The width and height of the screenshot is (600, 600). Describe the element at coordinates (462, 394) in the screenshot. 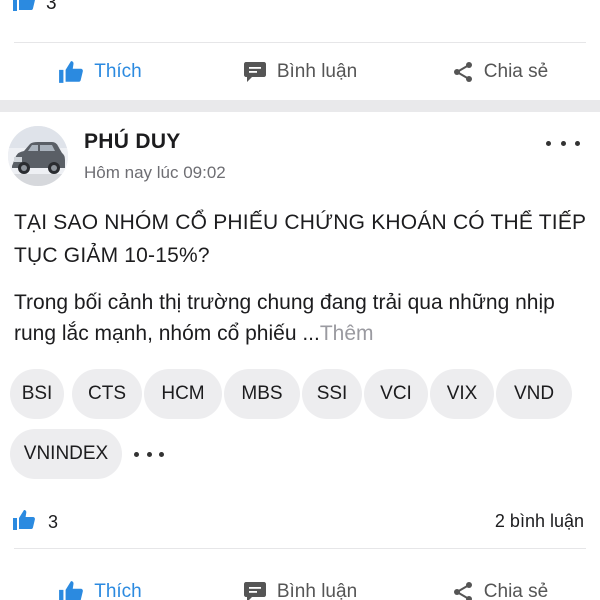

I see `tag-chip: VIX` at that location.